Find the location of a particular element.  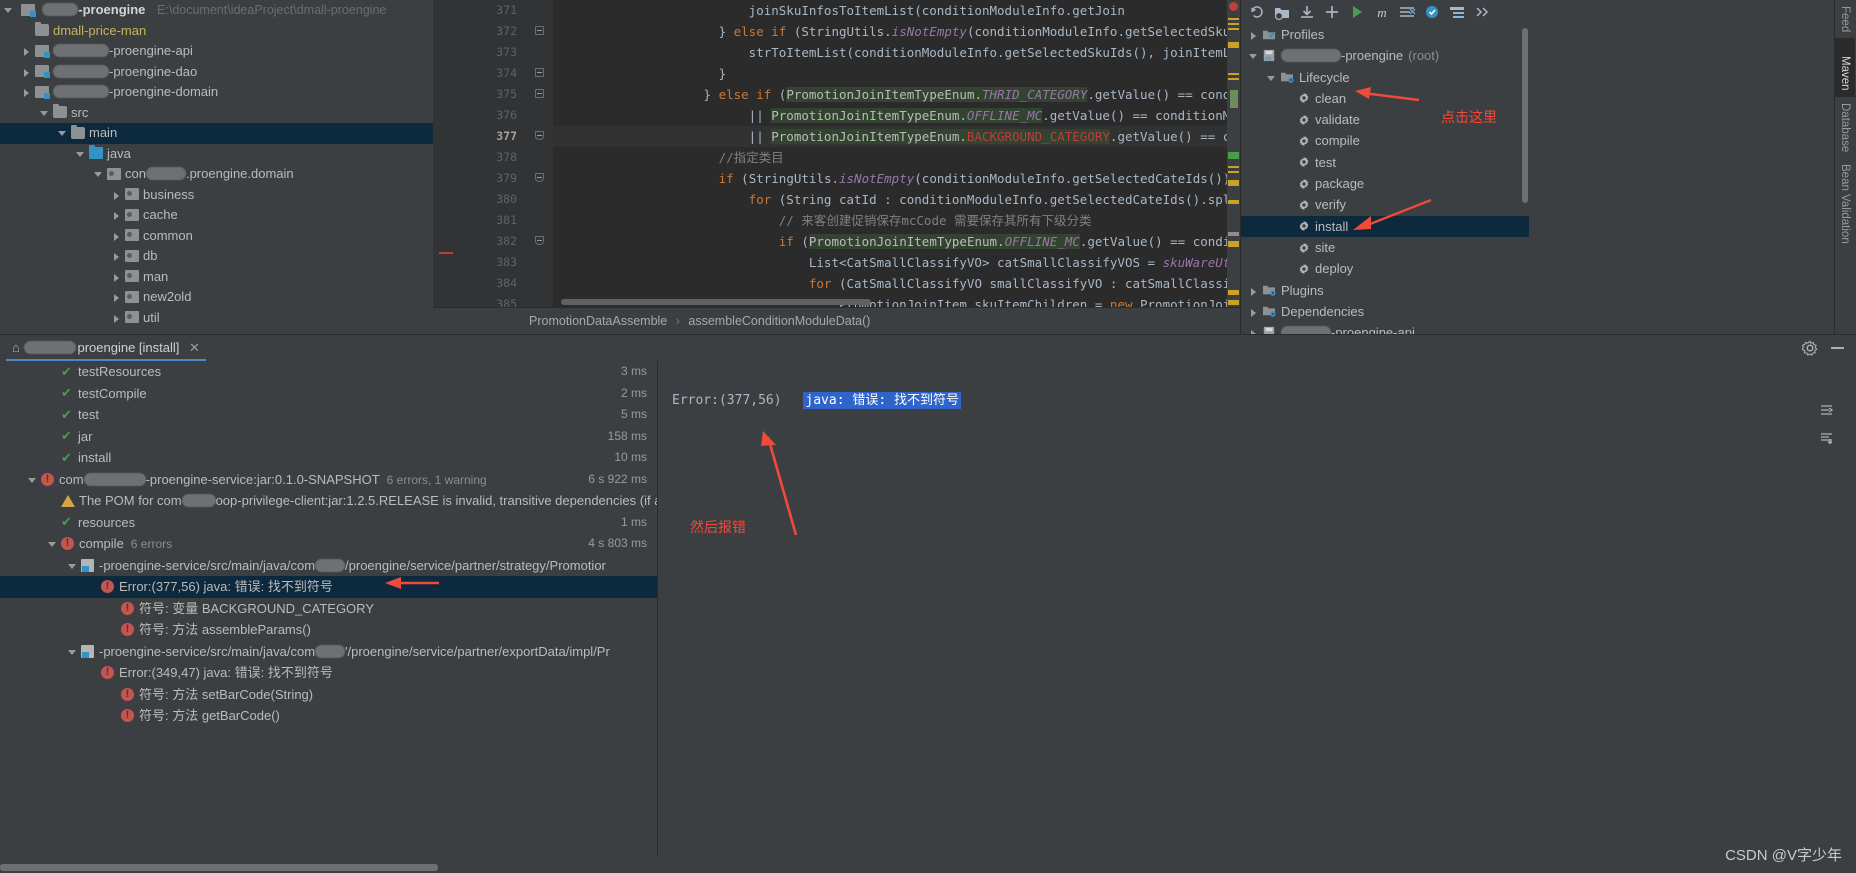

line-number-384: 384 is located at coordinates (494, 283).